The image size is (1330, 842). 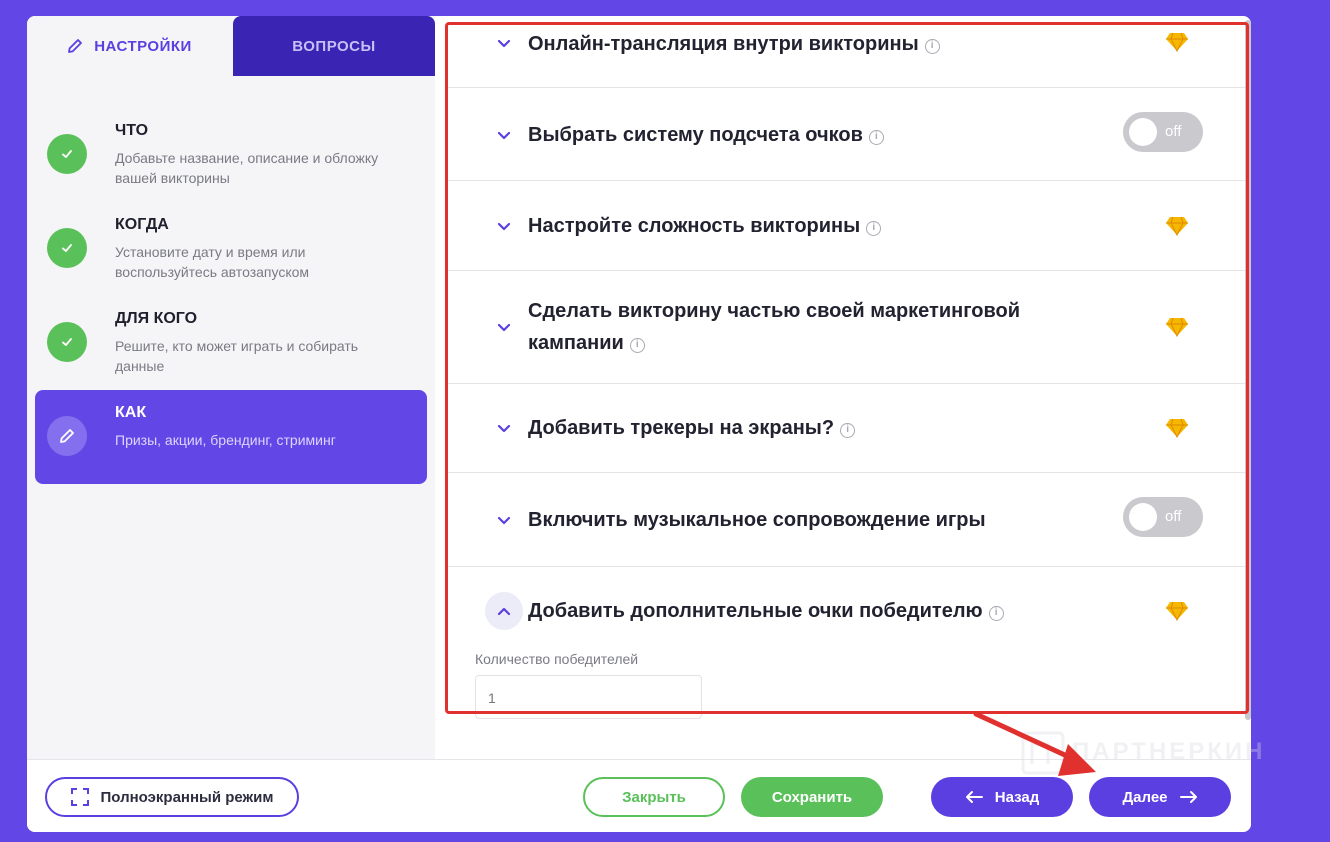 I want to click on tab-questions-label: ВОПРОСЫ, so click(x=334, y=46).